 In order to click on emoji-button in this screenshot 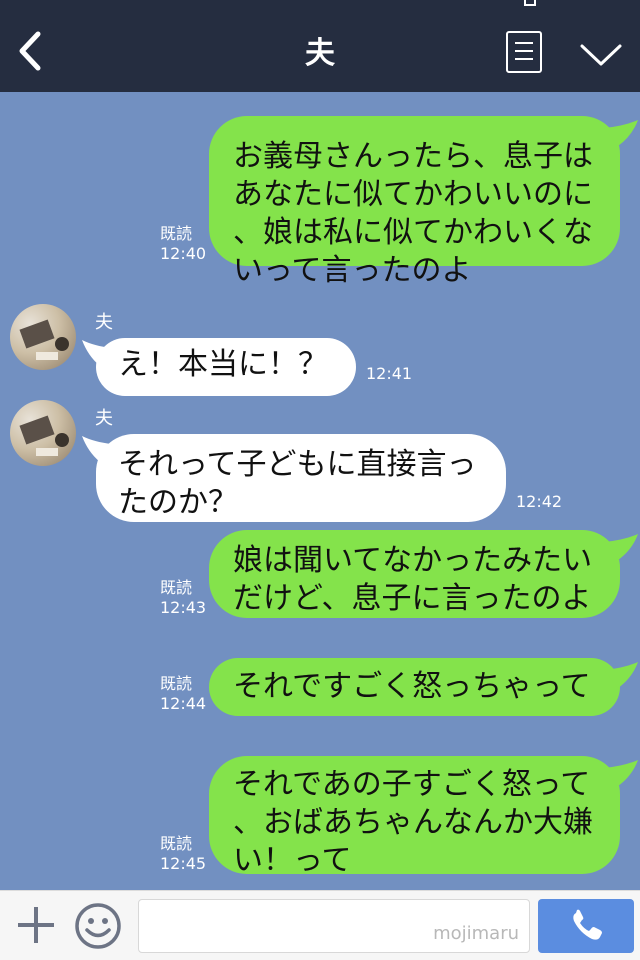, I will do `click(98, 926)`.